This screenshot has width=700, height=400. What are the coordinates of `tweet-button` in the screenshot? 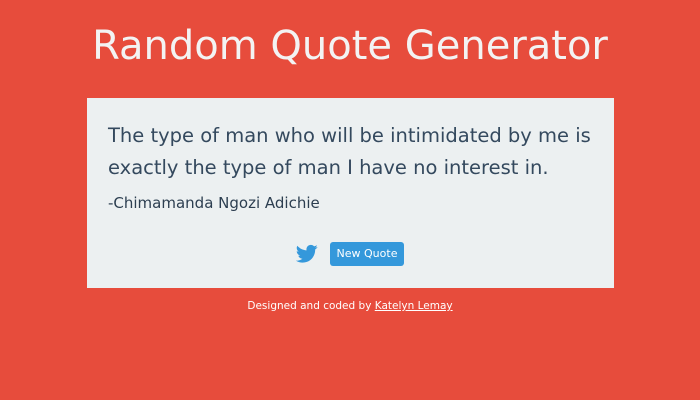 It's located at (306, 254).